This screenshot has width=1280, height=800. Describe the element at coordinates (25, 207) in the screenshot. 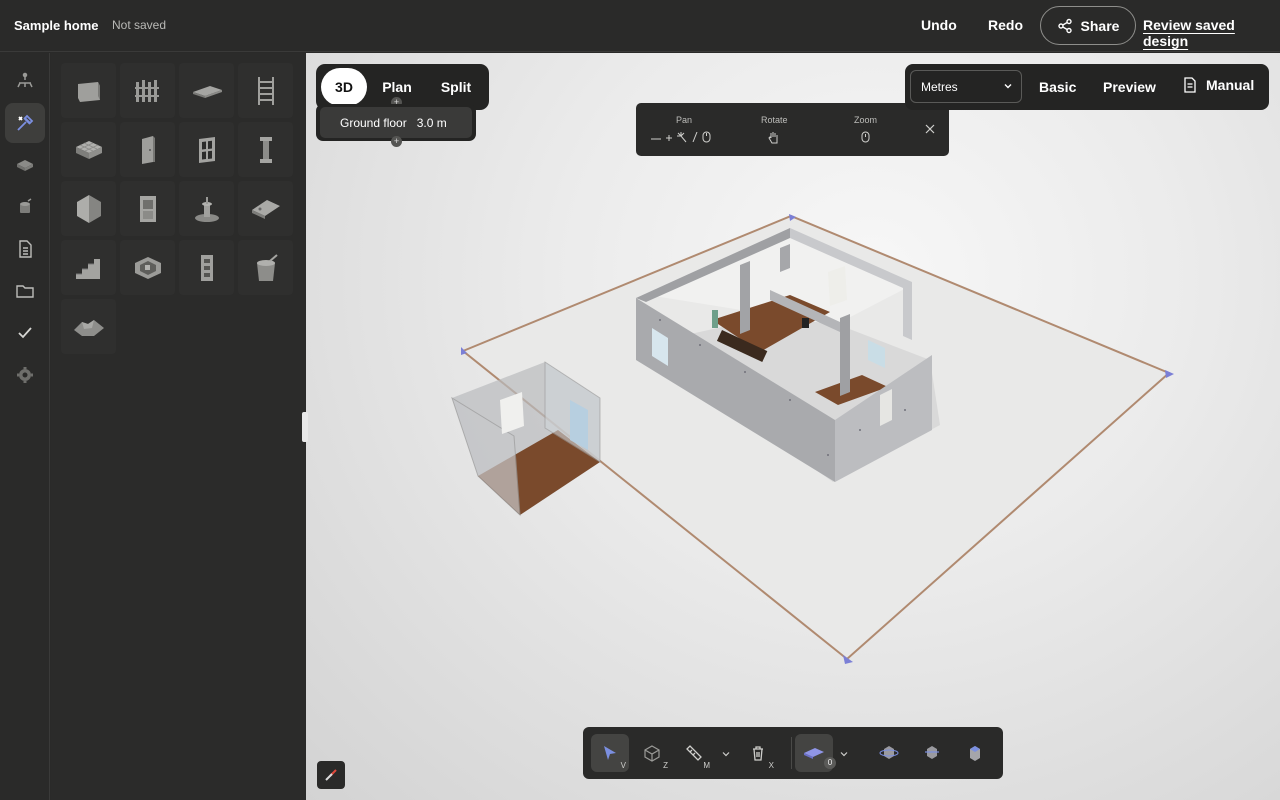

I see `furniture-icon` at that location.